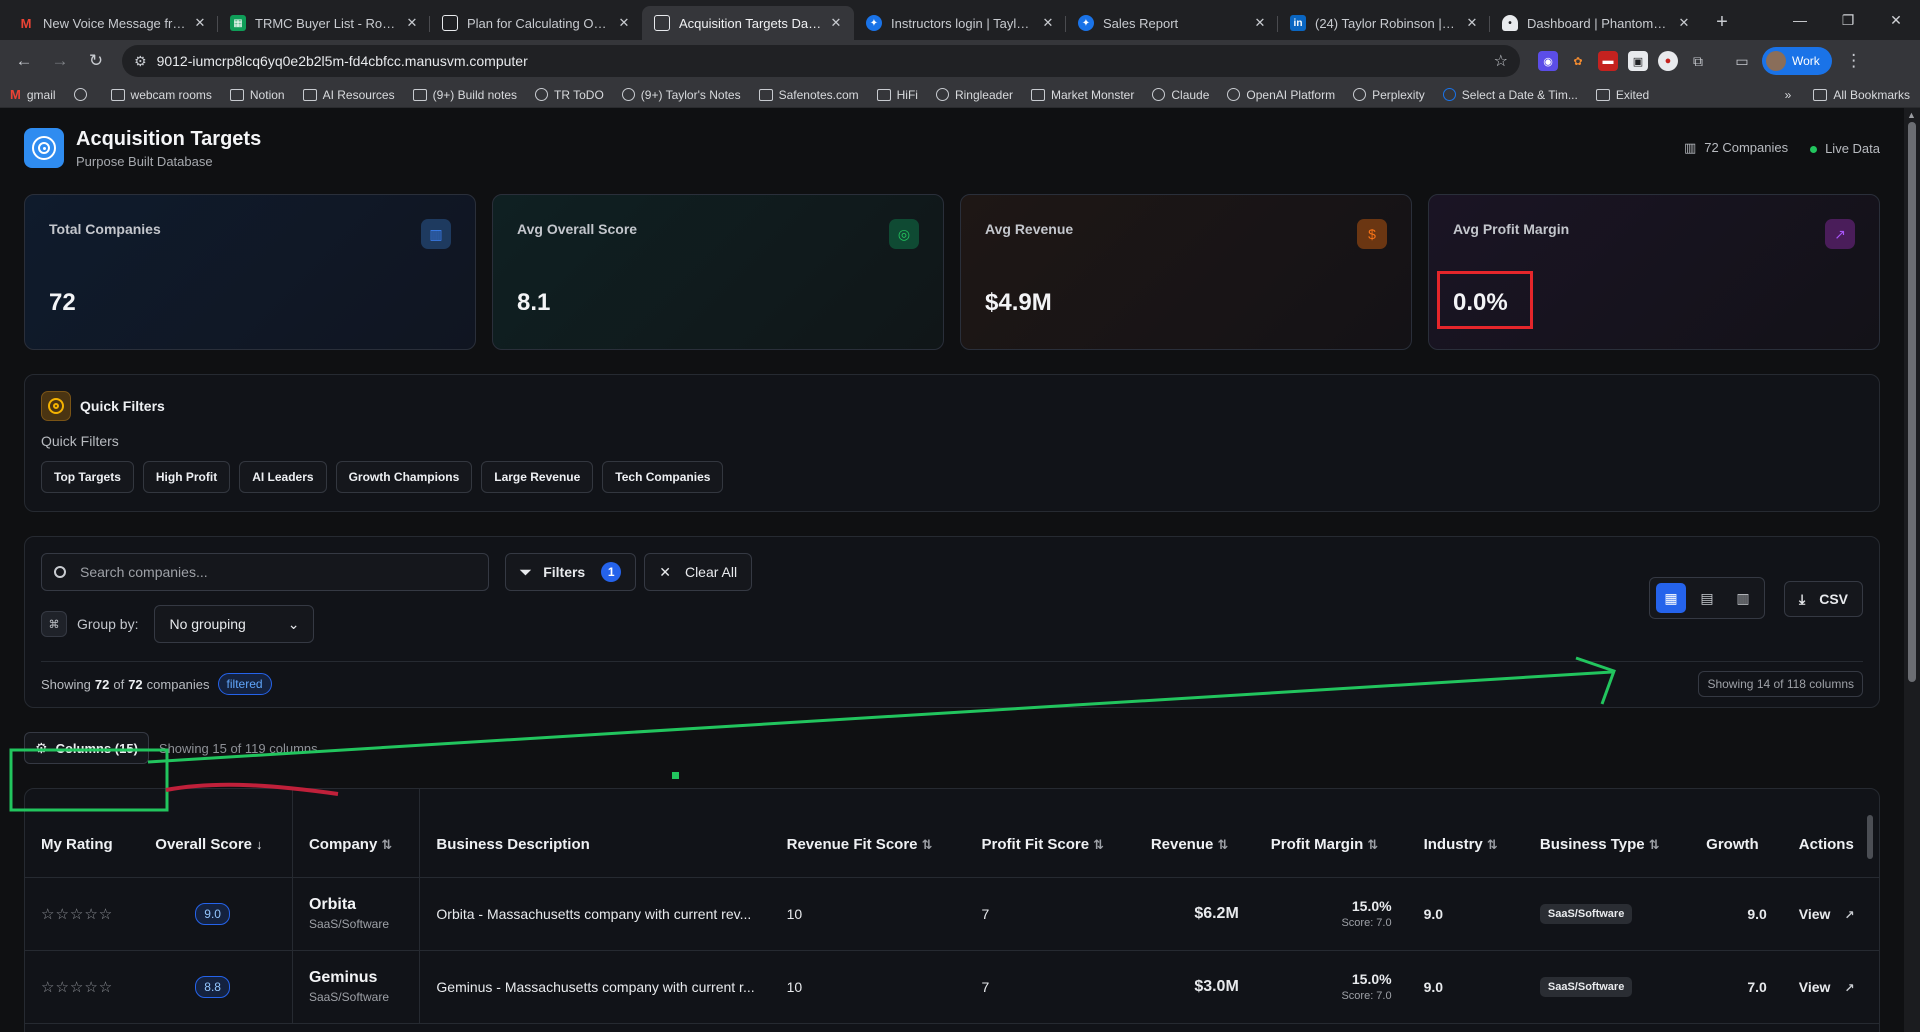 The image size is (1920, 1032). I want to click on bookmark-item: AI Resources, so click(348, 95).